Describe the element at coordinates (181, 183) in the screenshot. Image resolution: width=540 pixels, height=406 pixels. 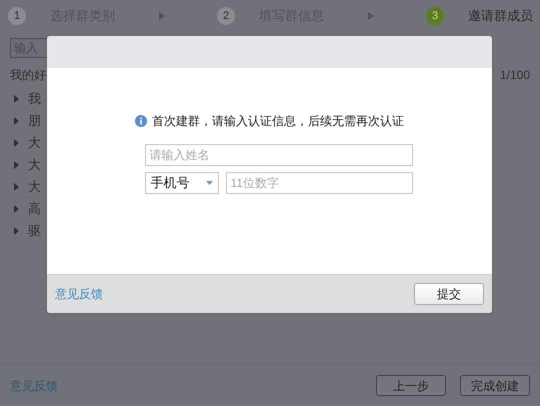
I see `id-type-dropdown: 手机号` at that location.